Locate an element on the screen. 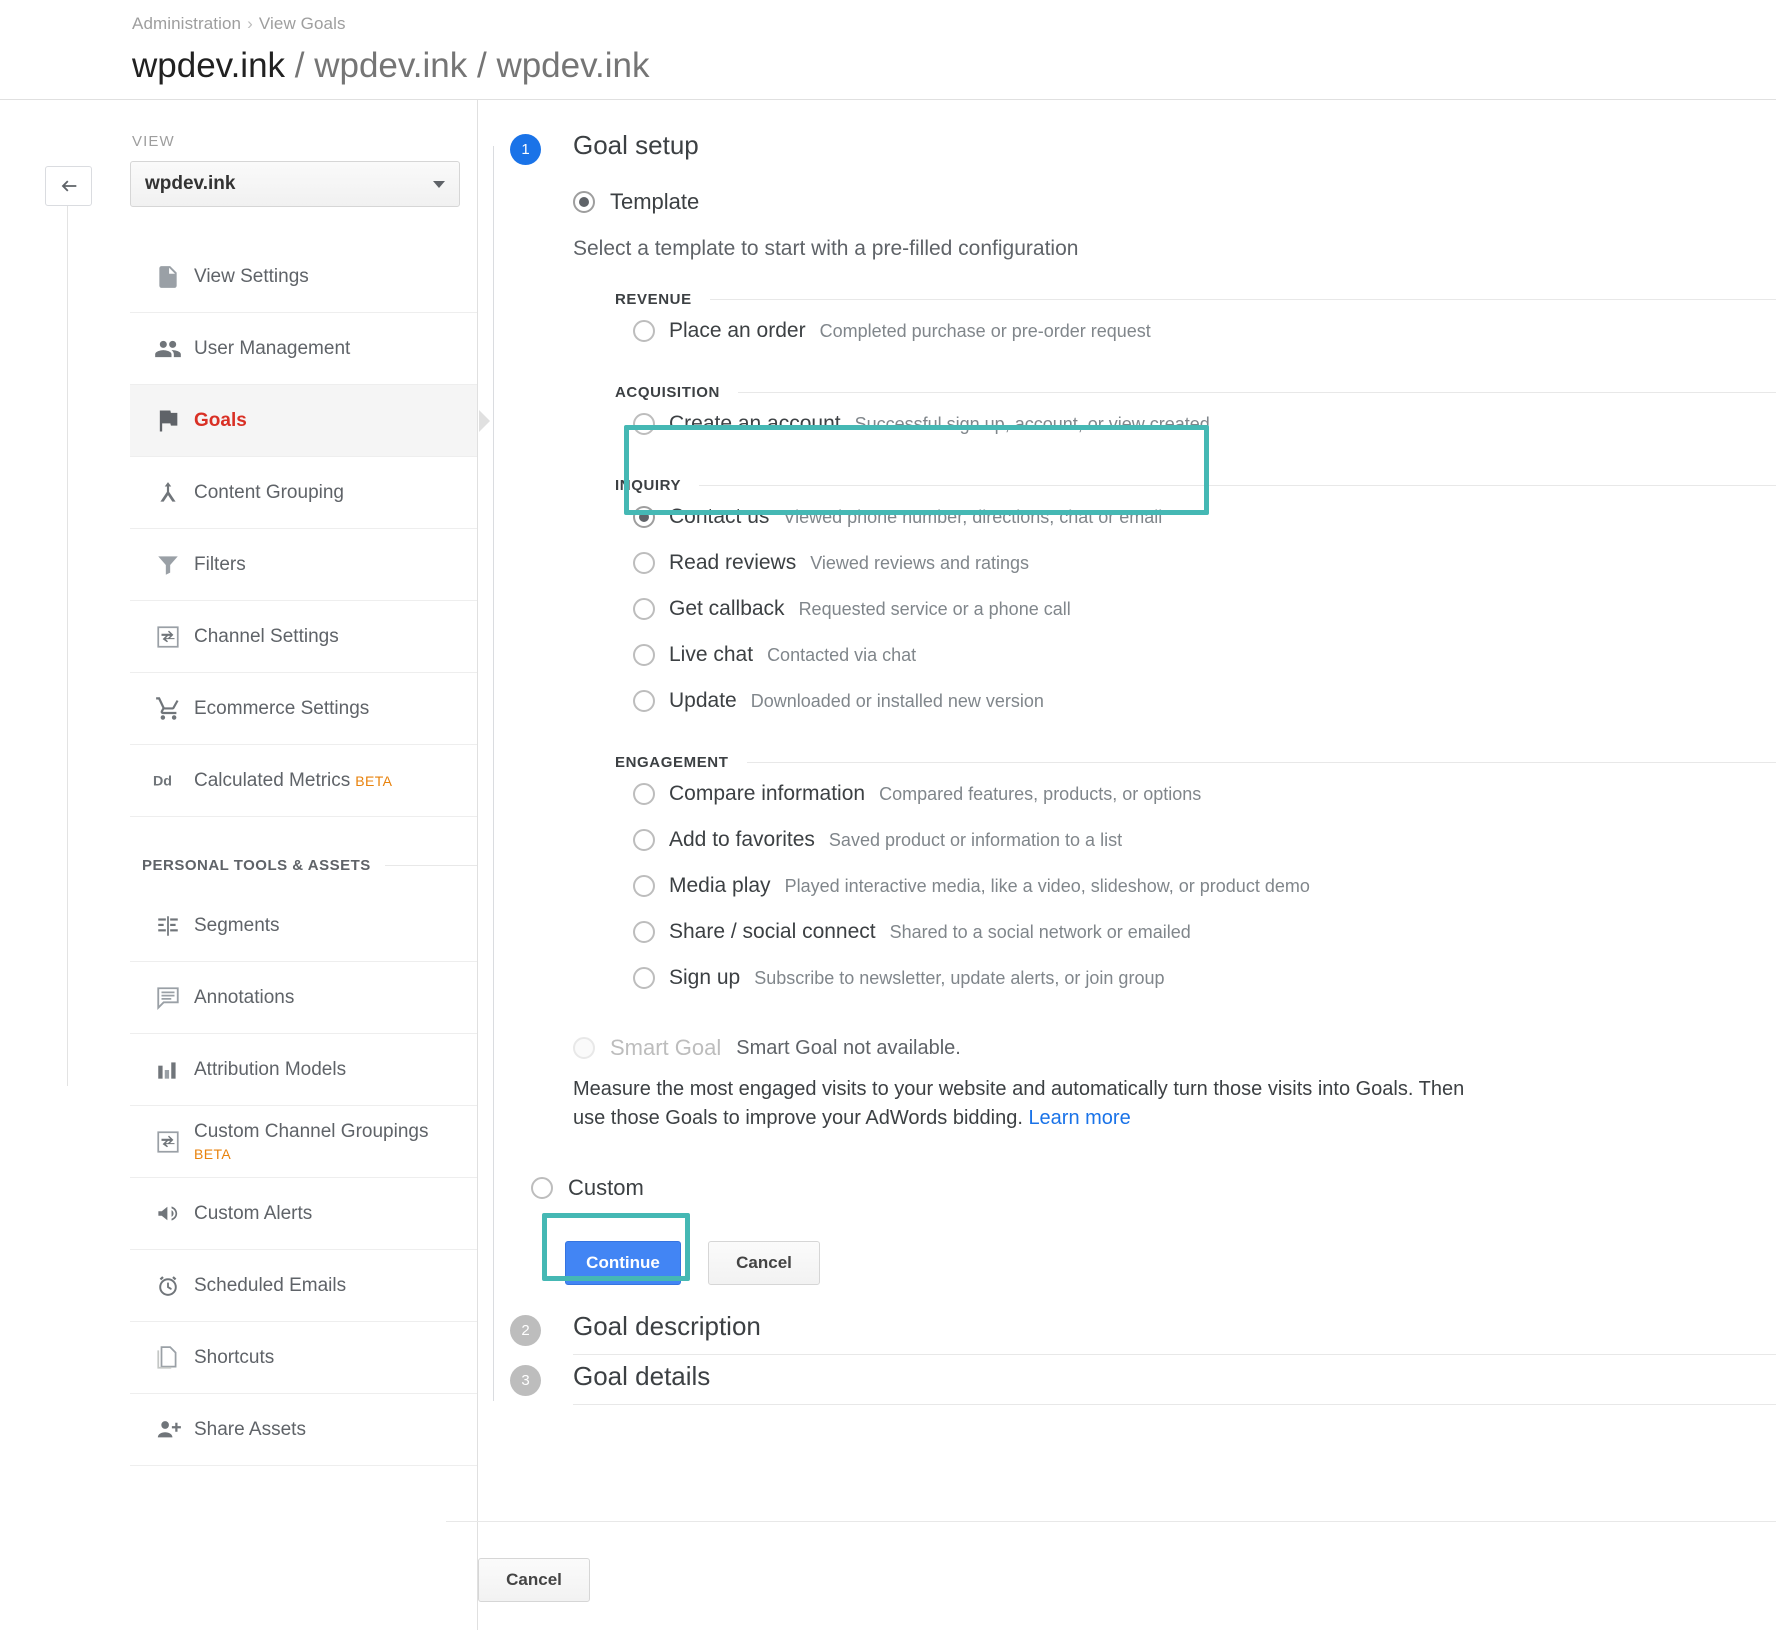 This screenshot has width=1776, height=1630. template-option-name: Live chat is located at coordinates (711, 654).